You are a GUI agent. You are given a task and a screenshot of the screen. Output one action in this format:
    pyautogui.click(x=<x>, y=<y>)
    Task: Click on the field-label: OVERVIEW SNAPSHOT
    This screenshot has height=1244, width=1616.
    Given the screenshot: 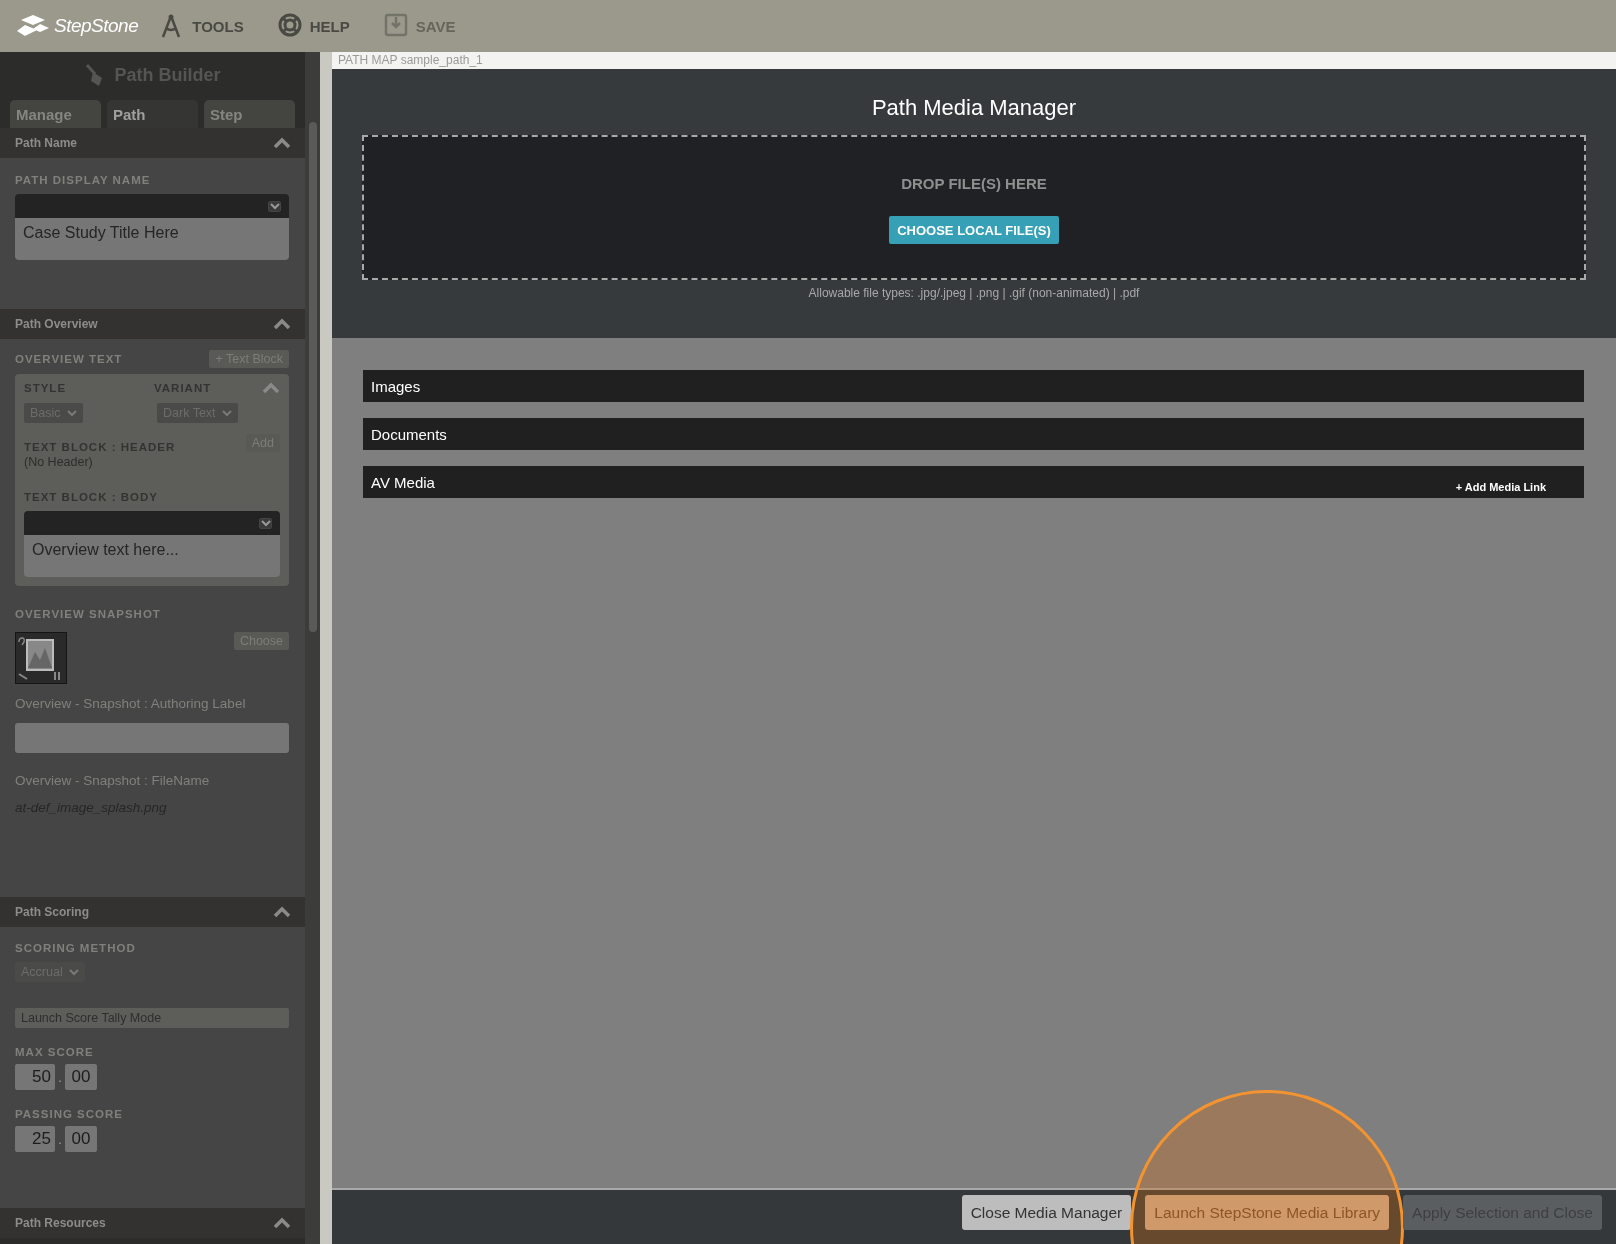 What is the action you would take?
    pyautogui.click(x=88, y=614)
    